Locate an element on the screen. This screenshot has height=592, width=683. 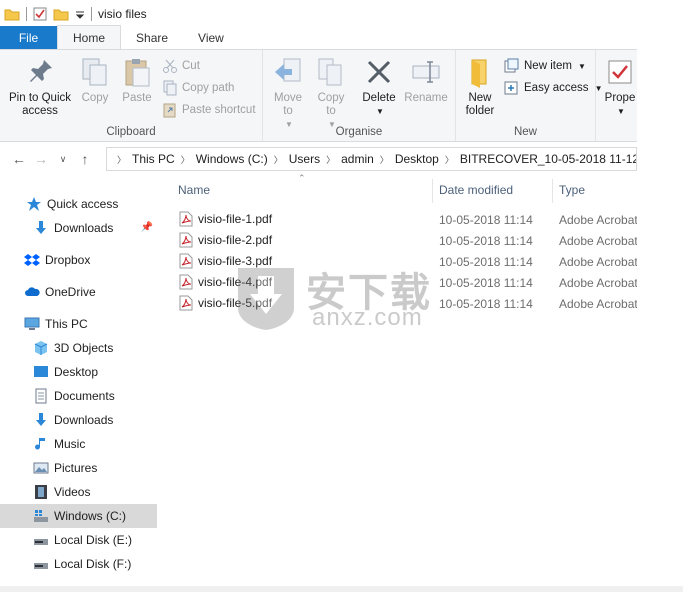
nav-documents: Documents is located at coordinates (78, 396).